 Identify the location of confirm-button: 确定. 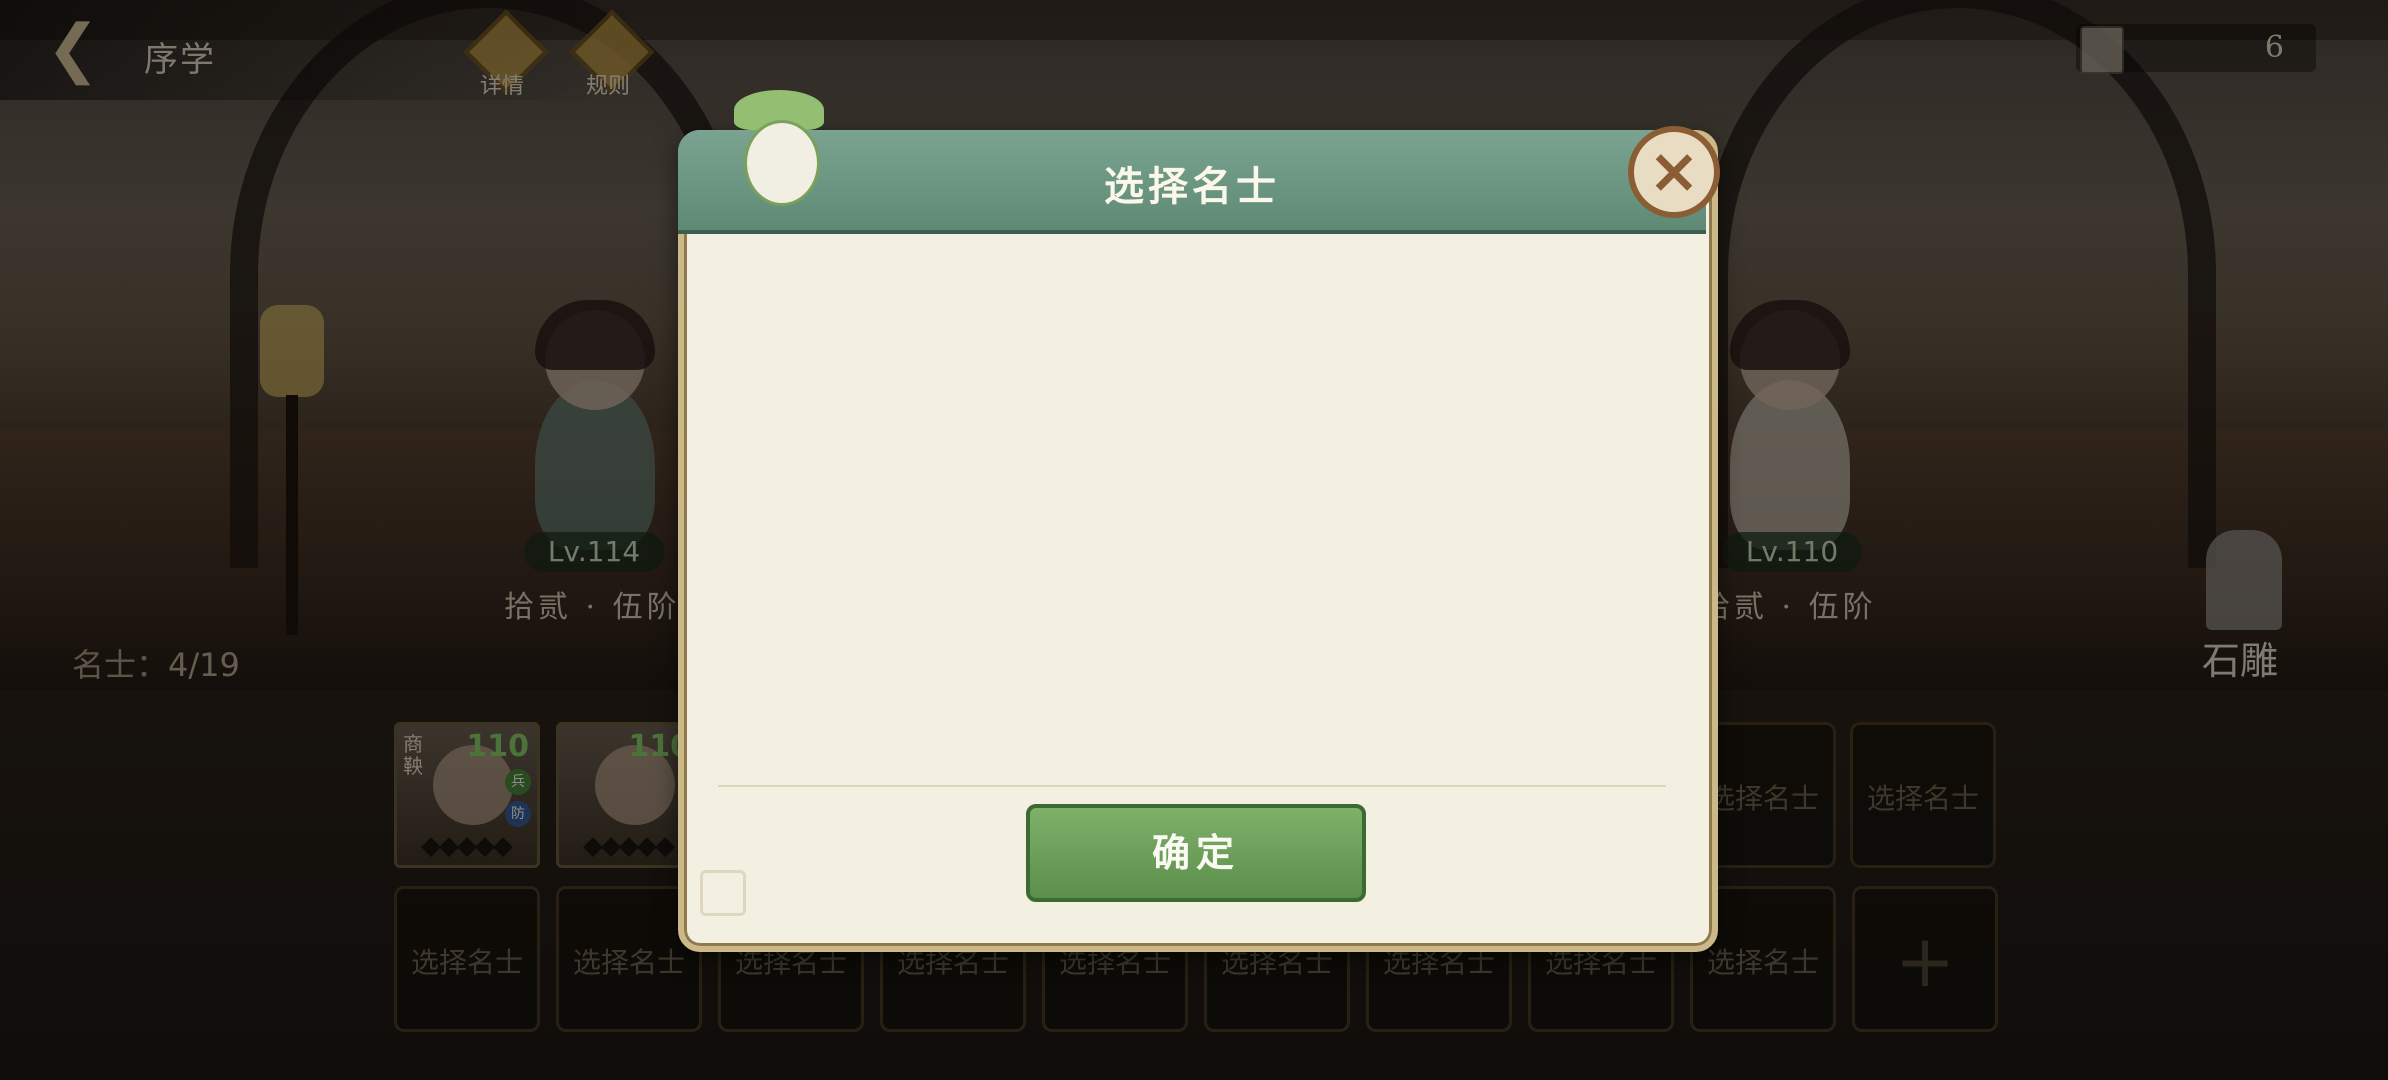
(1196, 853).